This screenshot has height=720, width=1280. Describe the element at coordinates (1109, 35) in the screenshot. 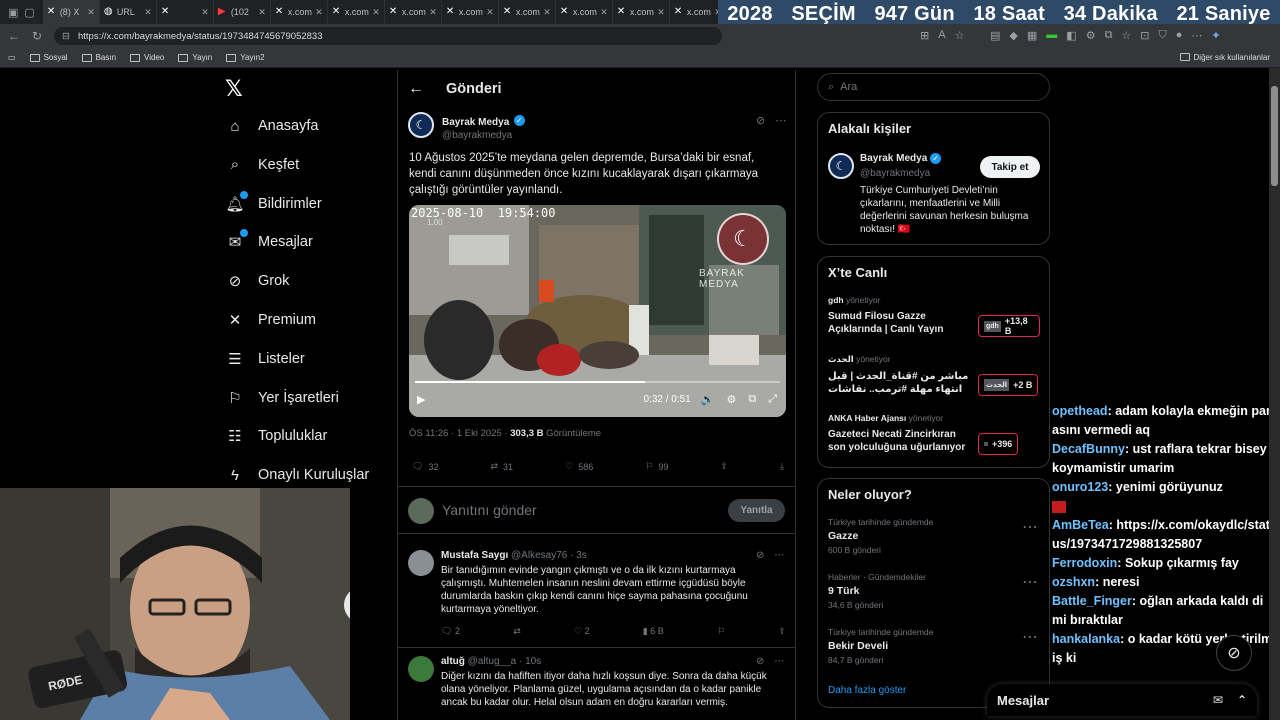

I see `split-screen-icon: ⧉` at that location.